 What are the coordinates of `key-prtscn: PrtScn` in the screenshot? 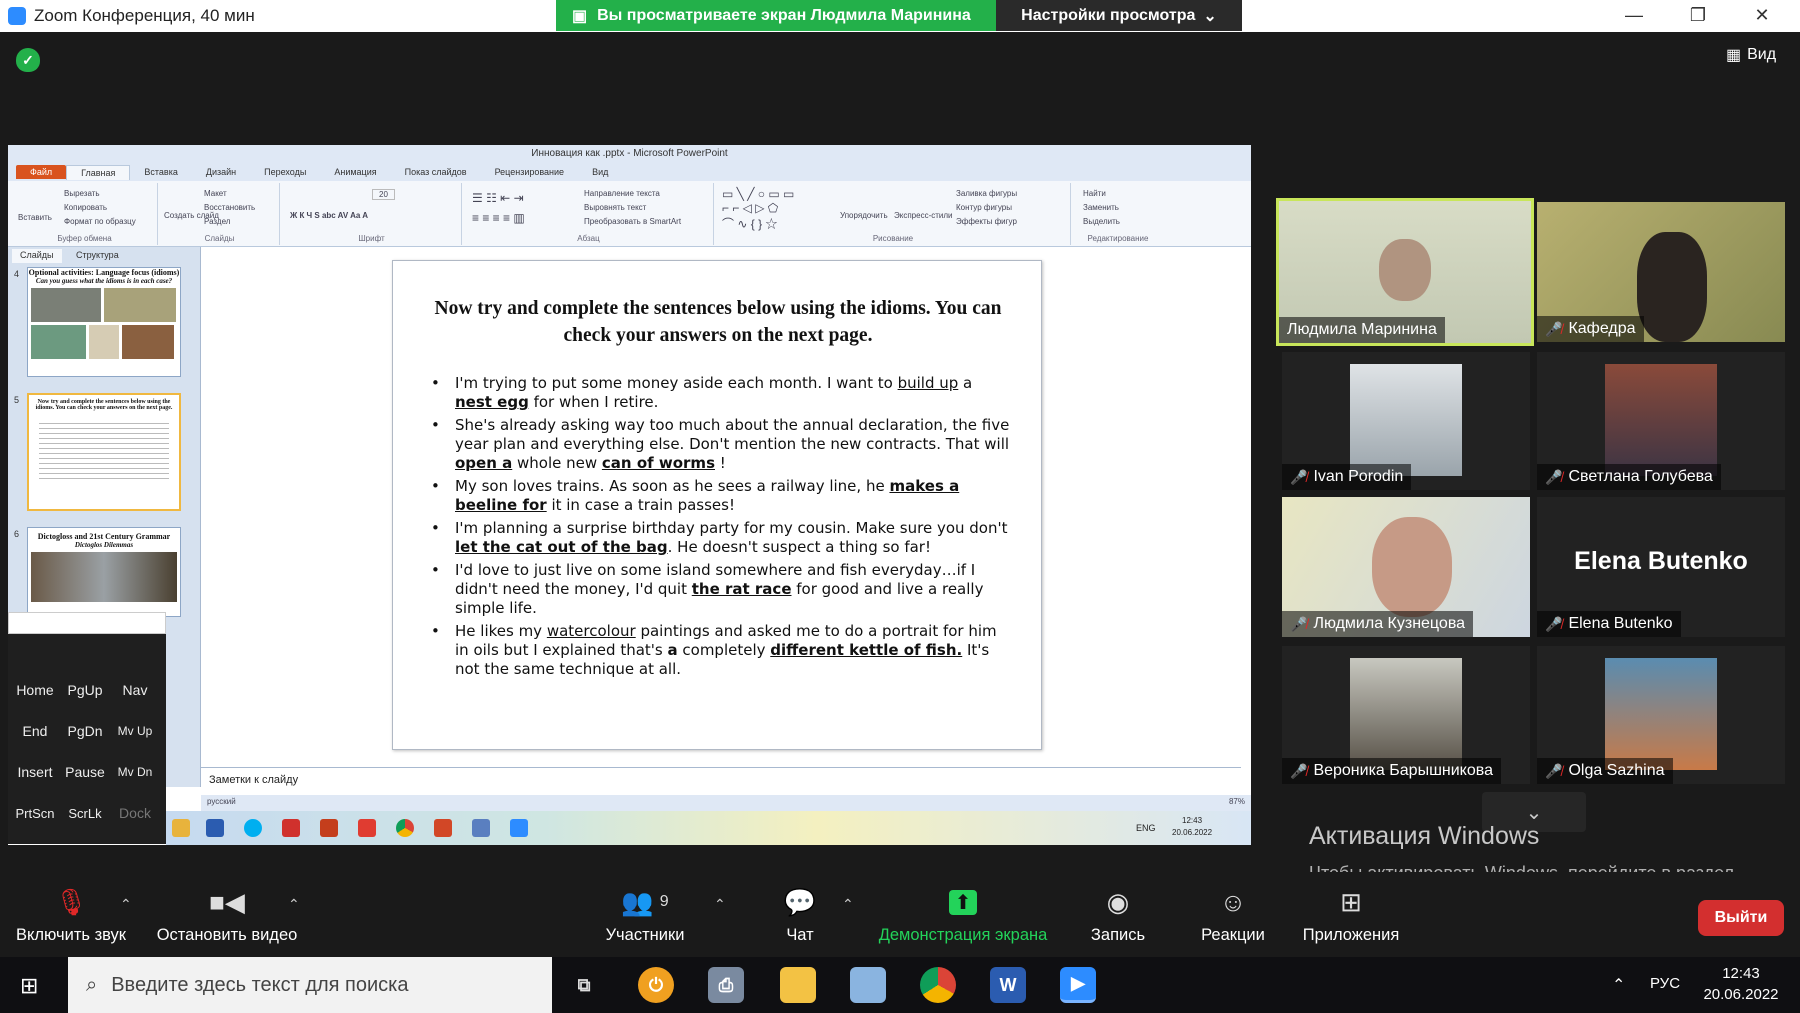 It's located at (35, 813).